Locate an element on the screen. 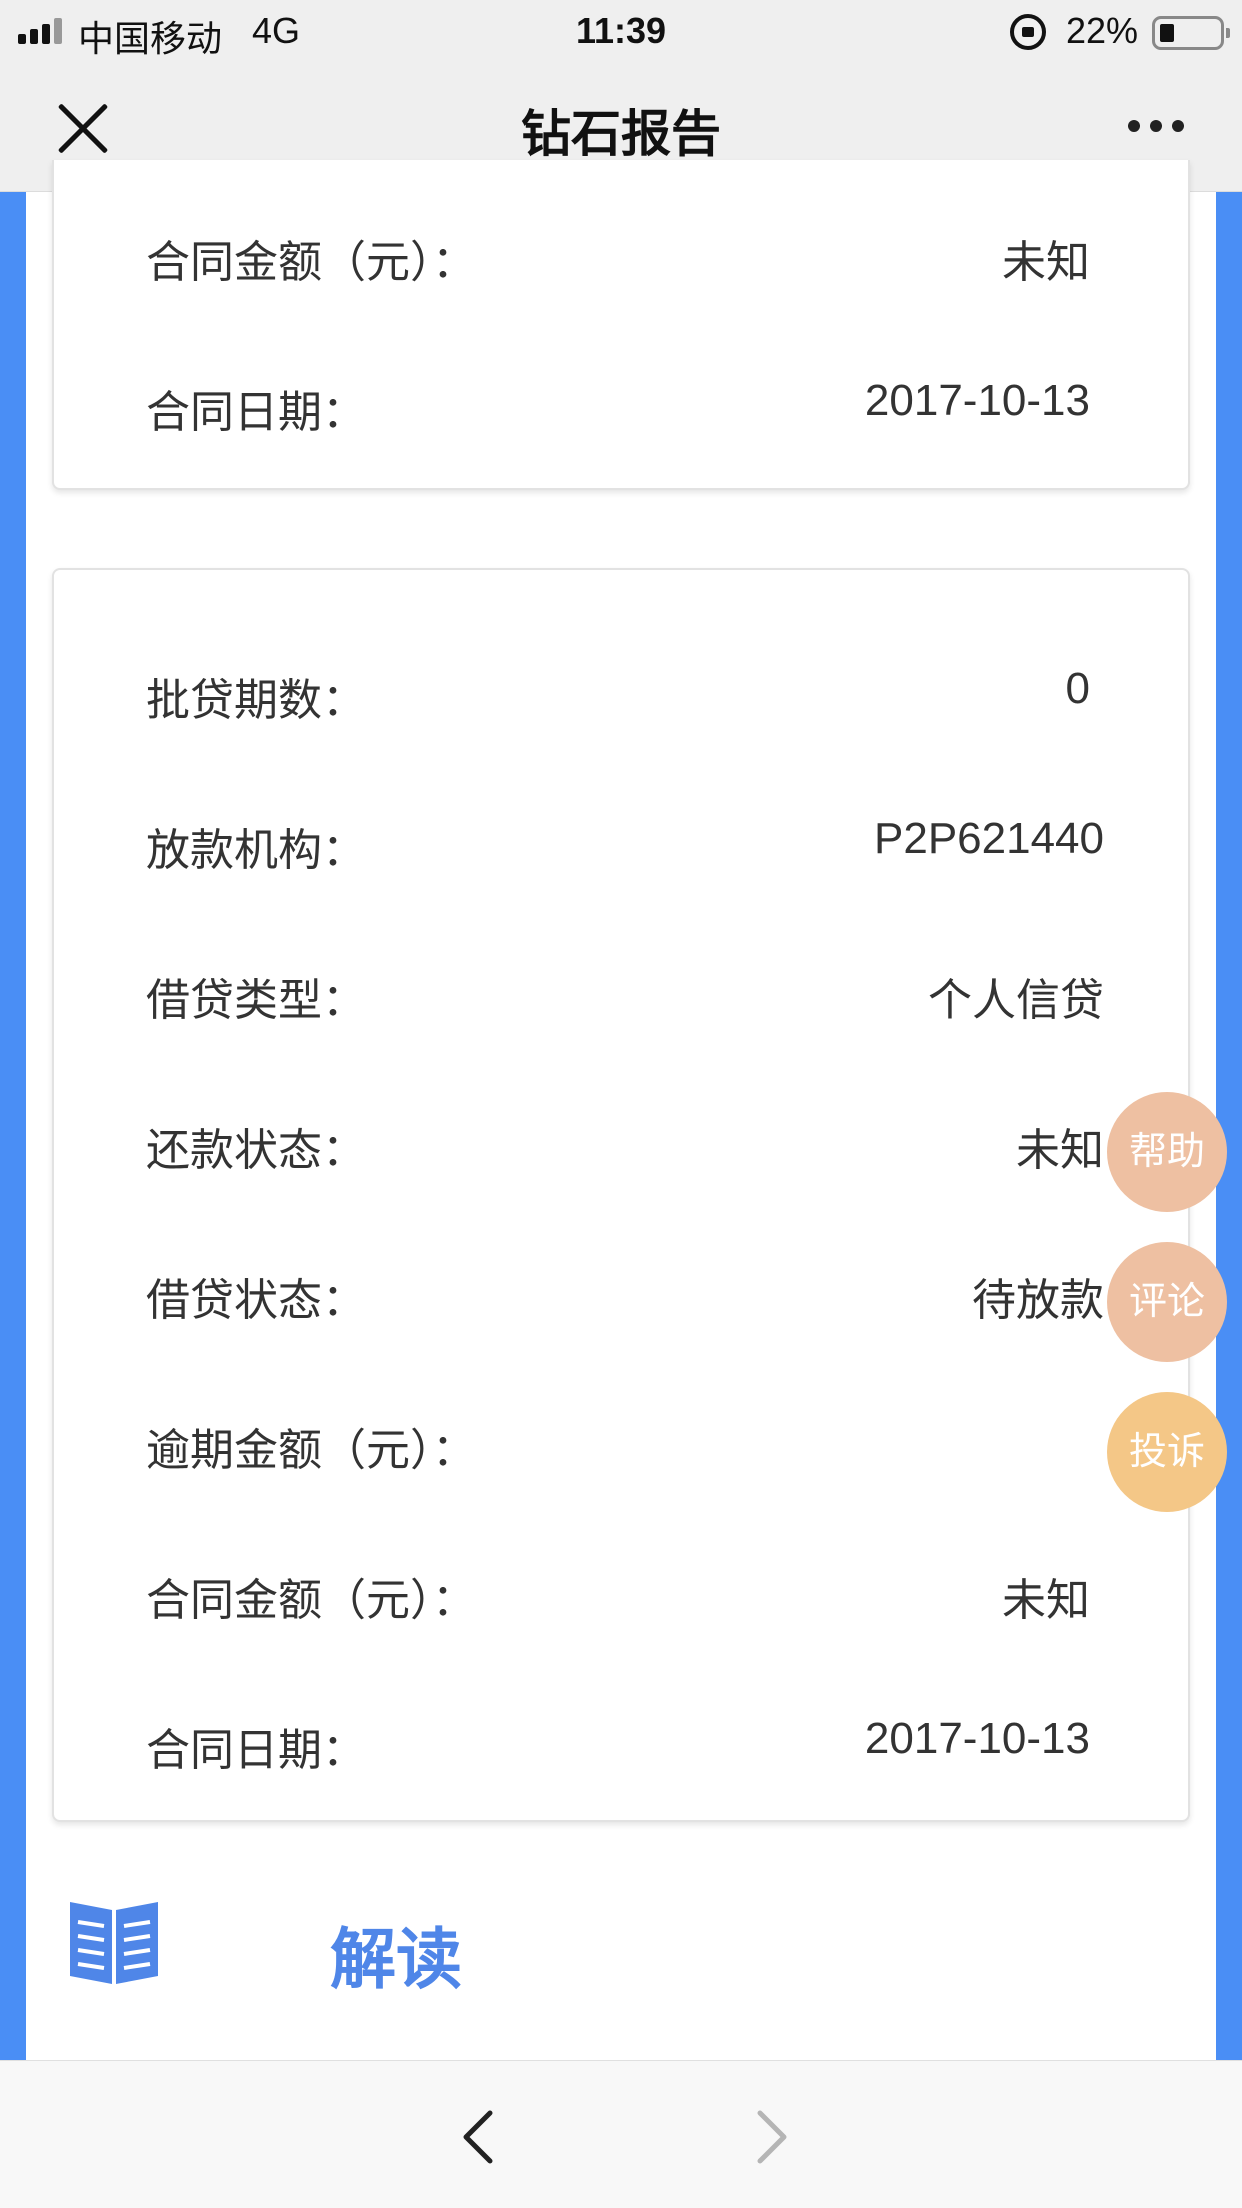 The image size is (1242, 2208). battery-percentage: 22% is located at coordinates (1102, 30).